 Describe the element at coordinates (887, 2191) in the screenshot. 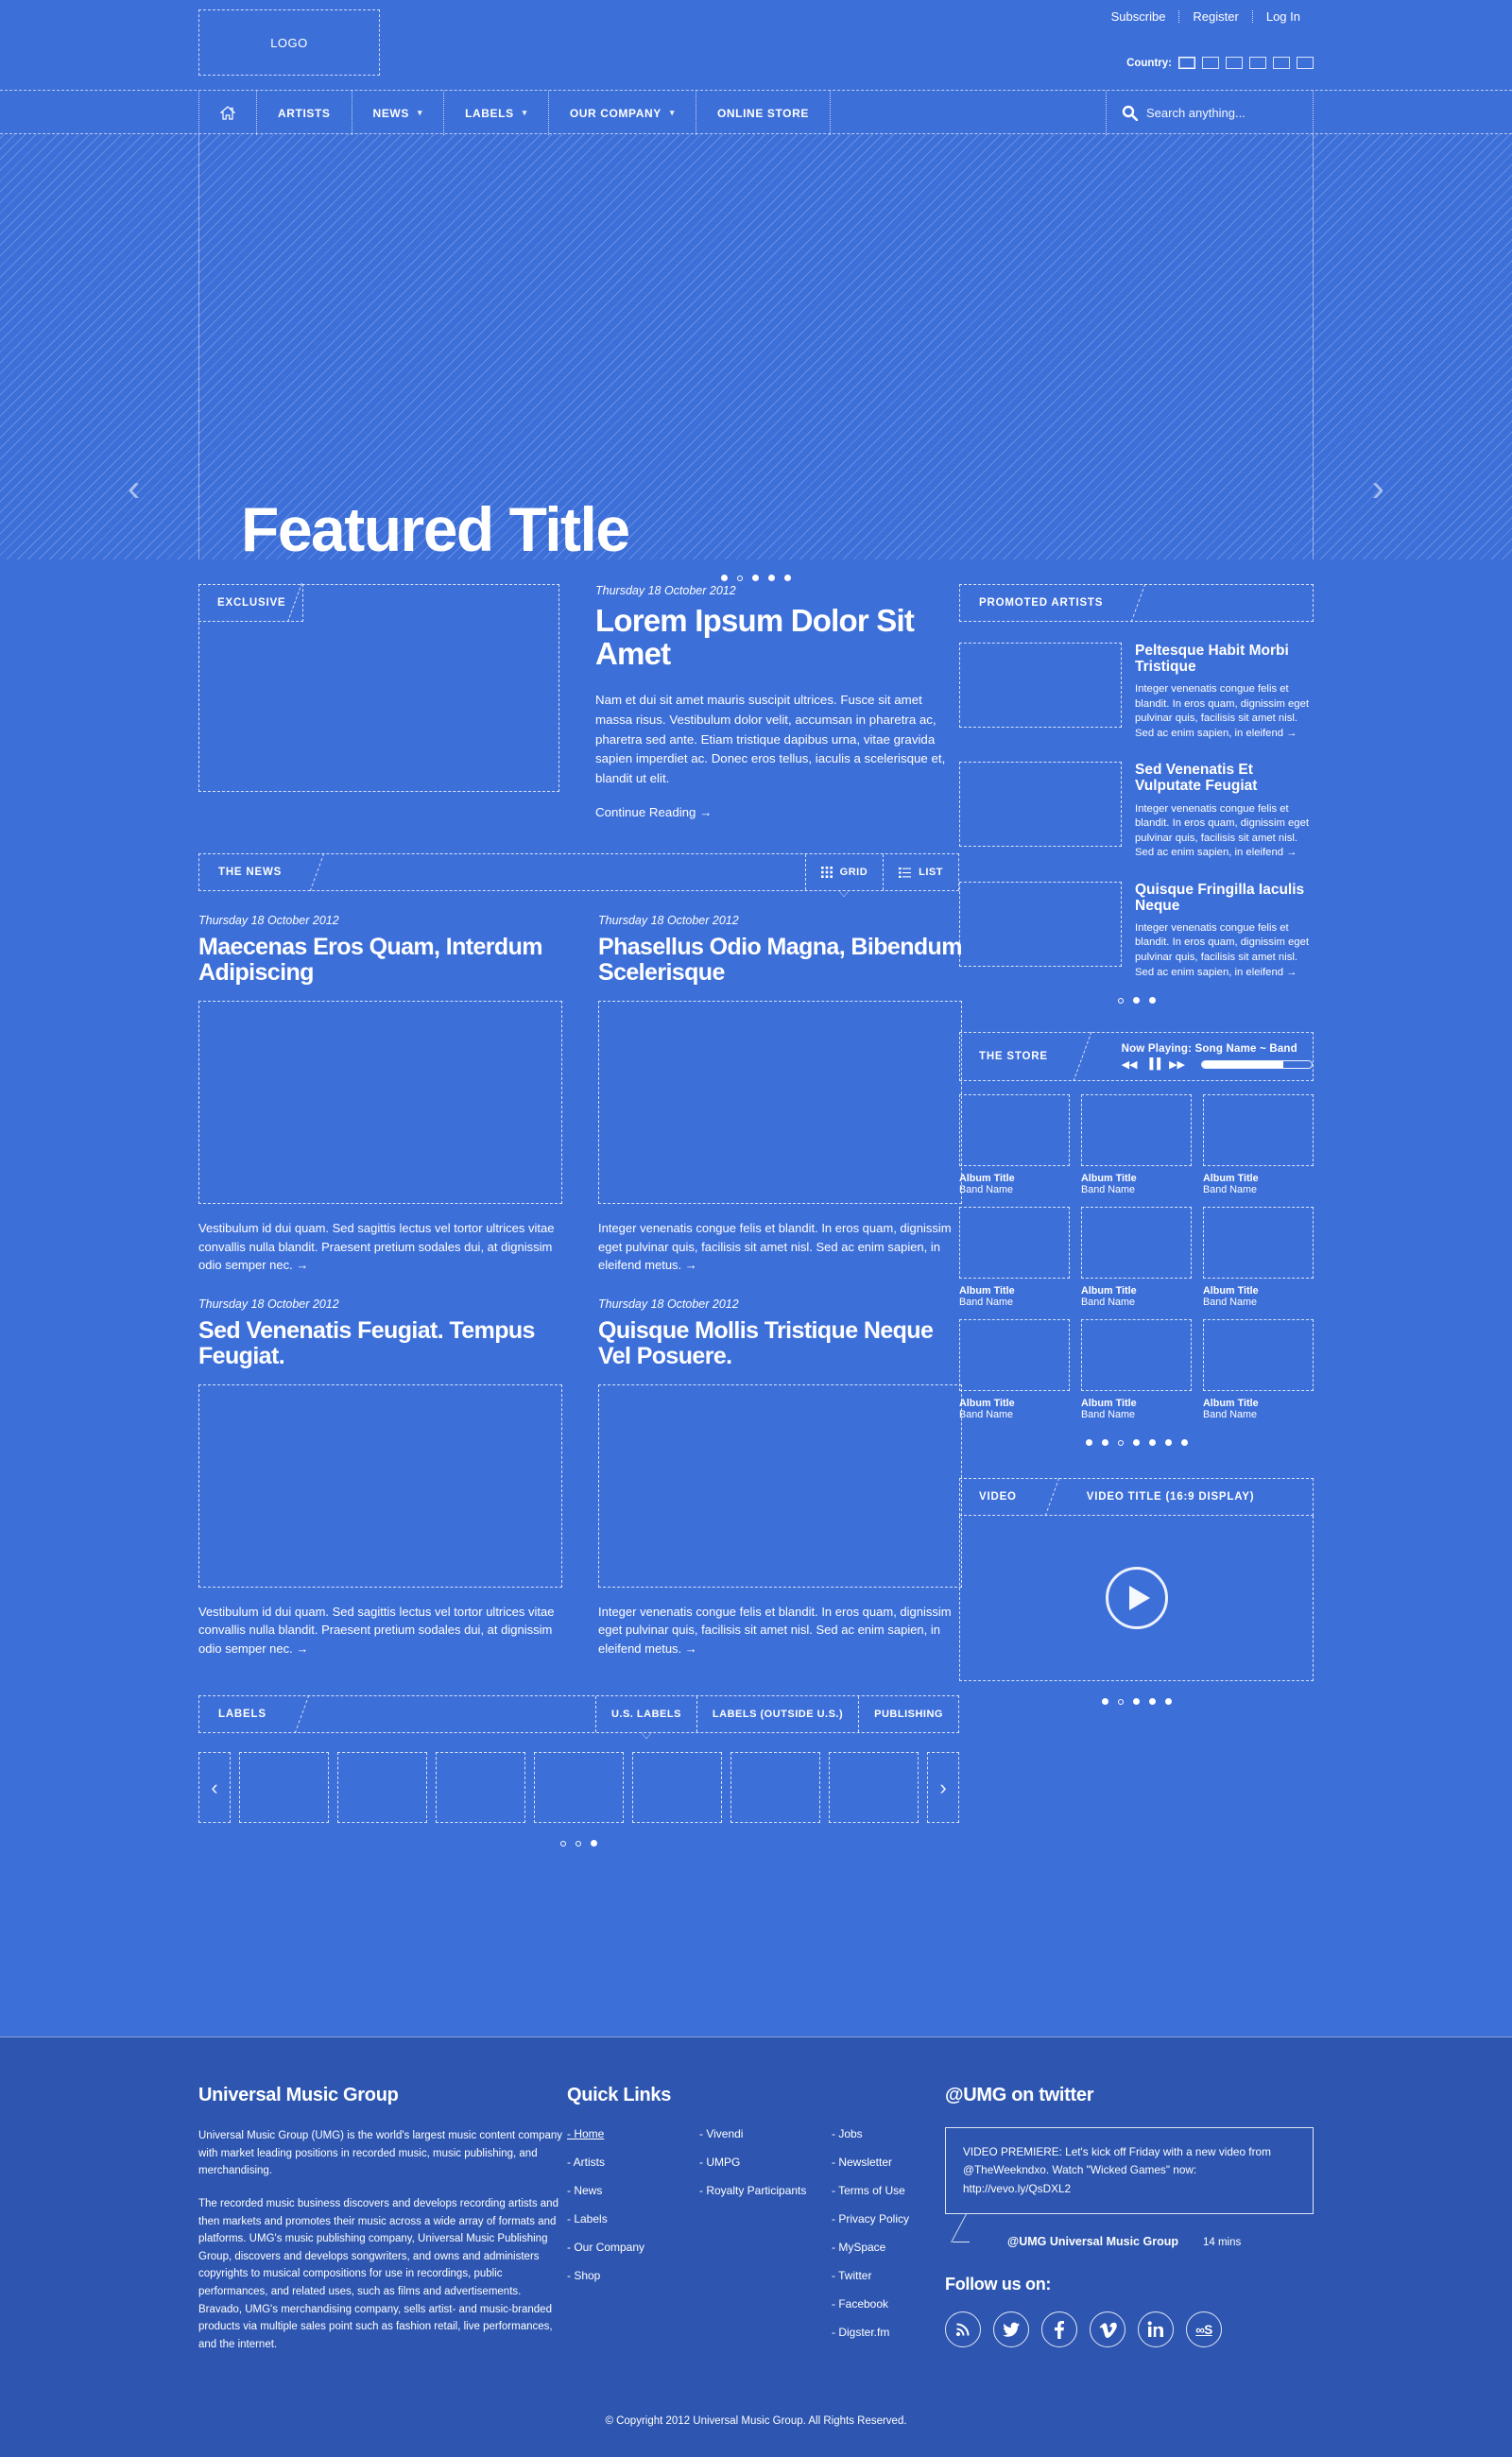

I see `footer-link-terms-of-use: - Terms of Use` at that location.